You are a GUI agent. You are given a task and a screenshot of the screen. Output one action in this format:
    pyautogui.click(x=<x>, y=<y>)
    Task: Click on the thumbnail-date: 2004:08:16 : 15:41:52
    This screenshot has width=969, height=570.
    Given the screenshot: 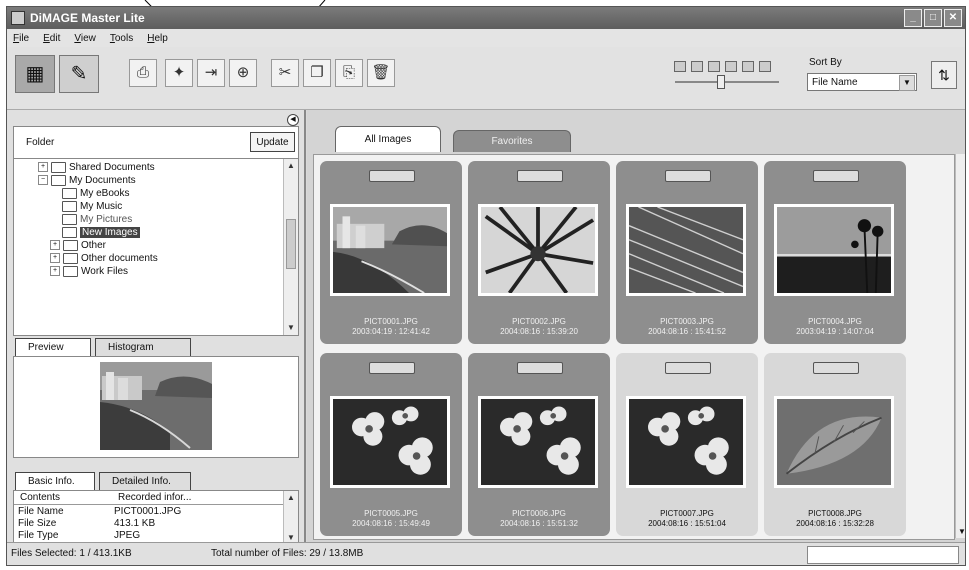 What is the action you would take?
    pyautogui.click(x=687, y=331)
    